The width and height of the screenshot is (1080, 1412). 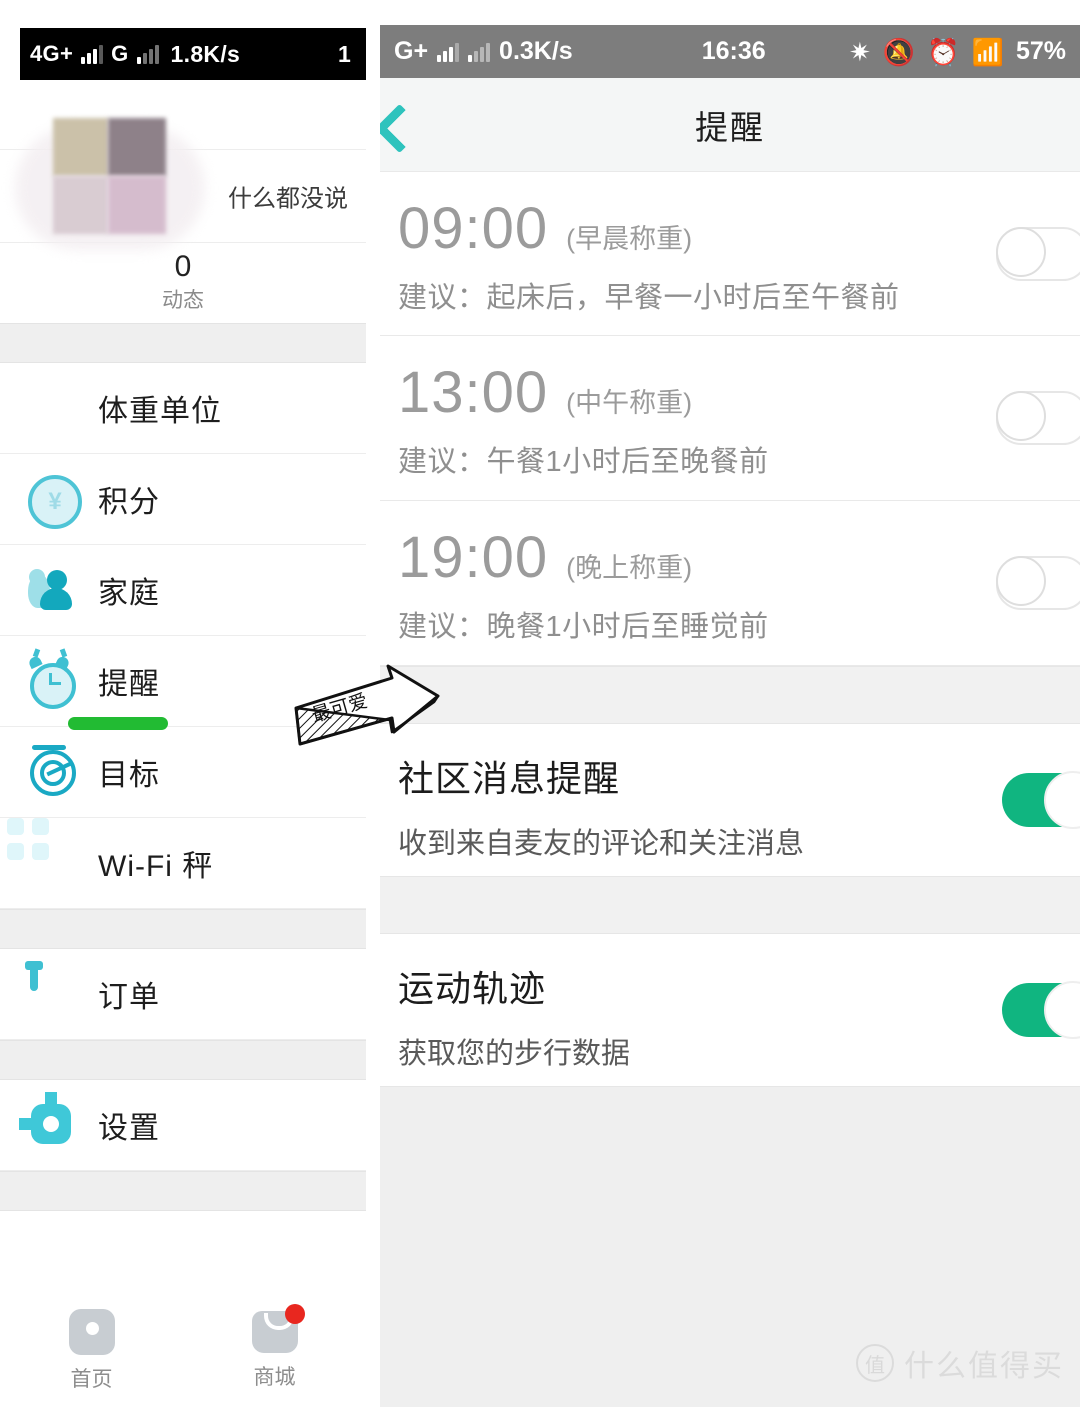 I want to click on bluetooth-icon: ✷, so click(x=860, y=51).